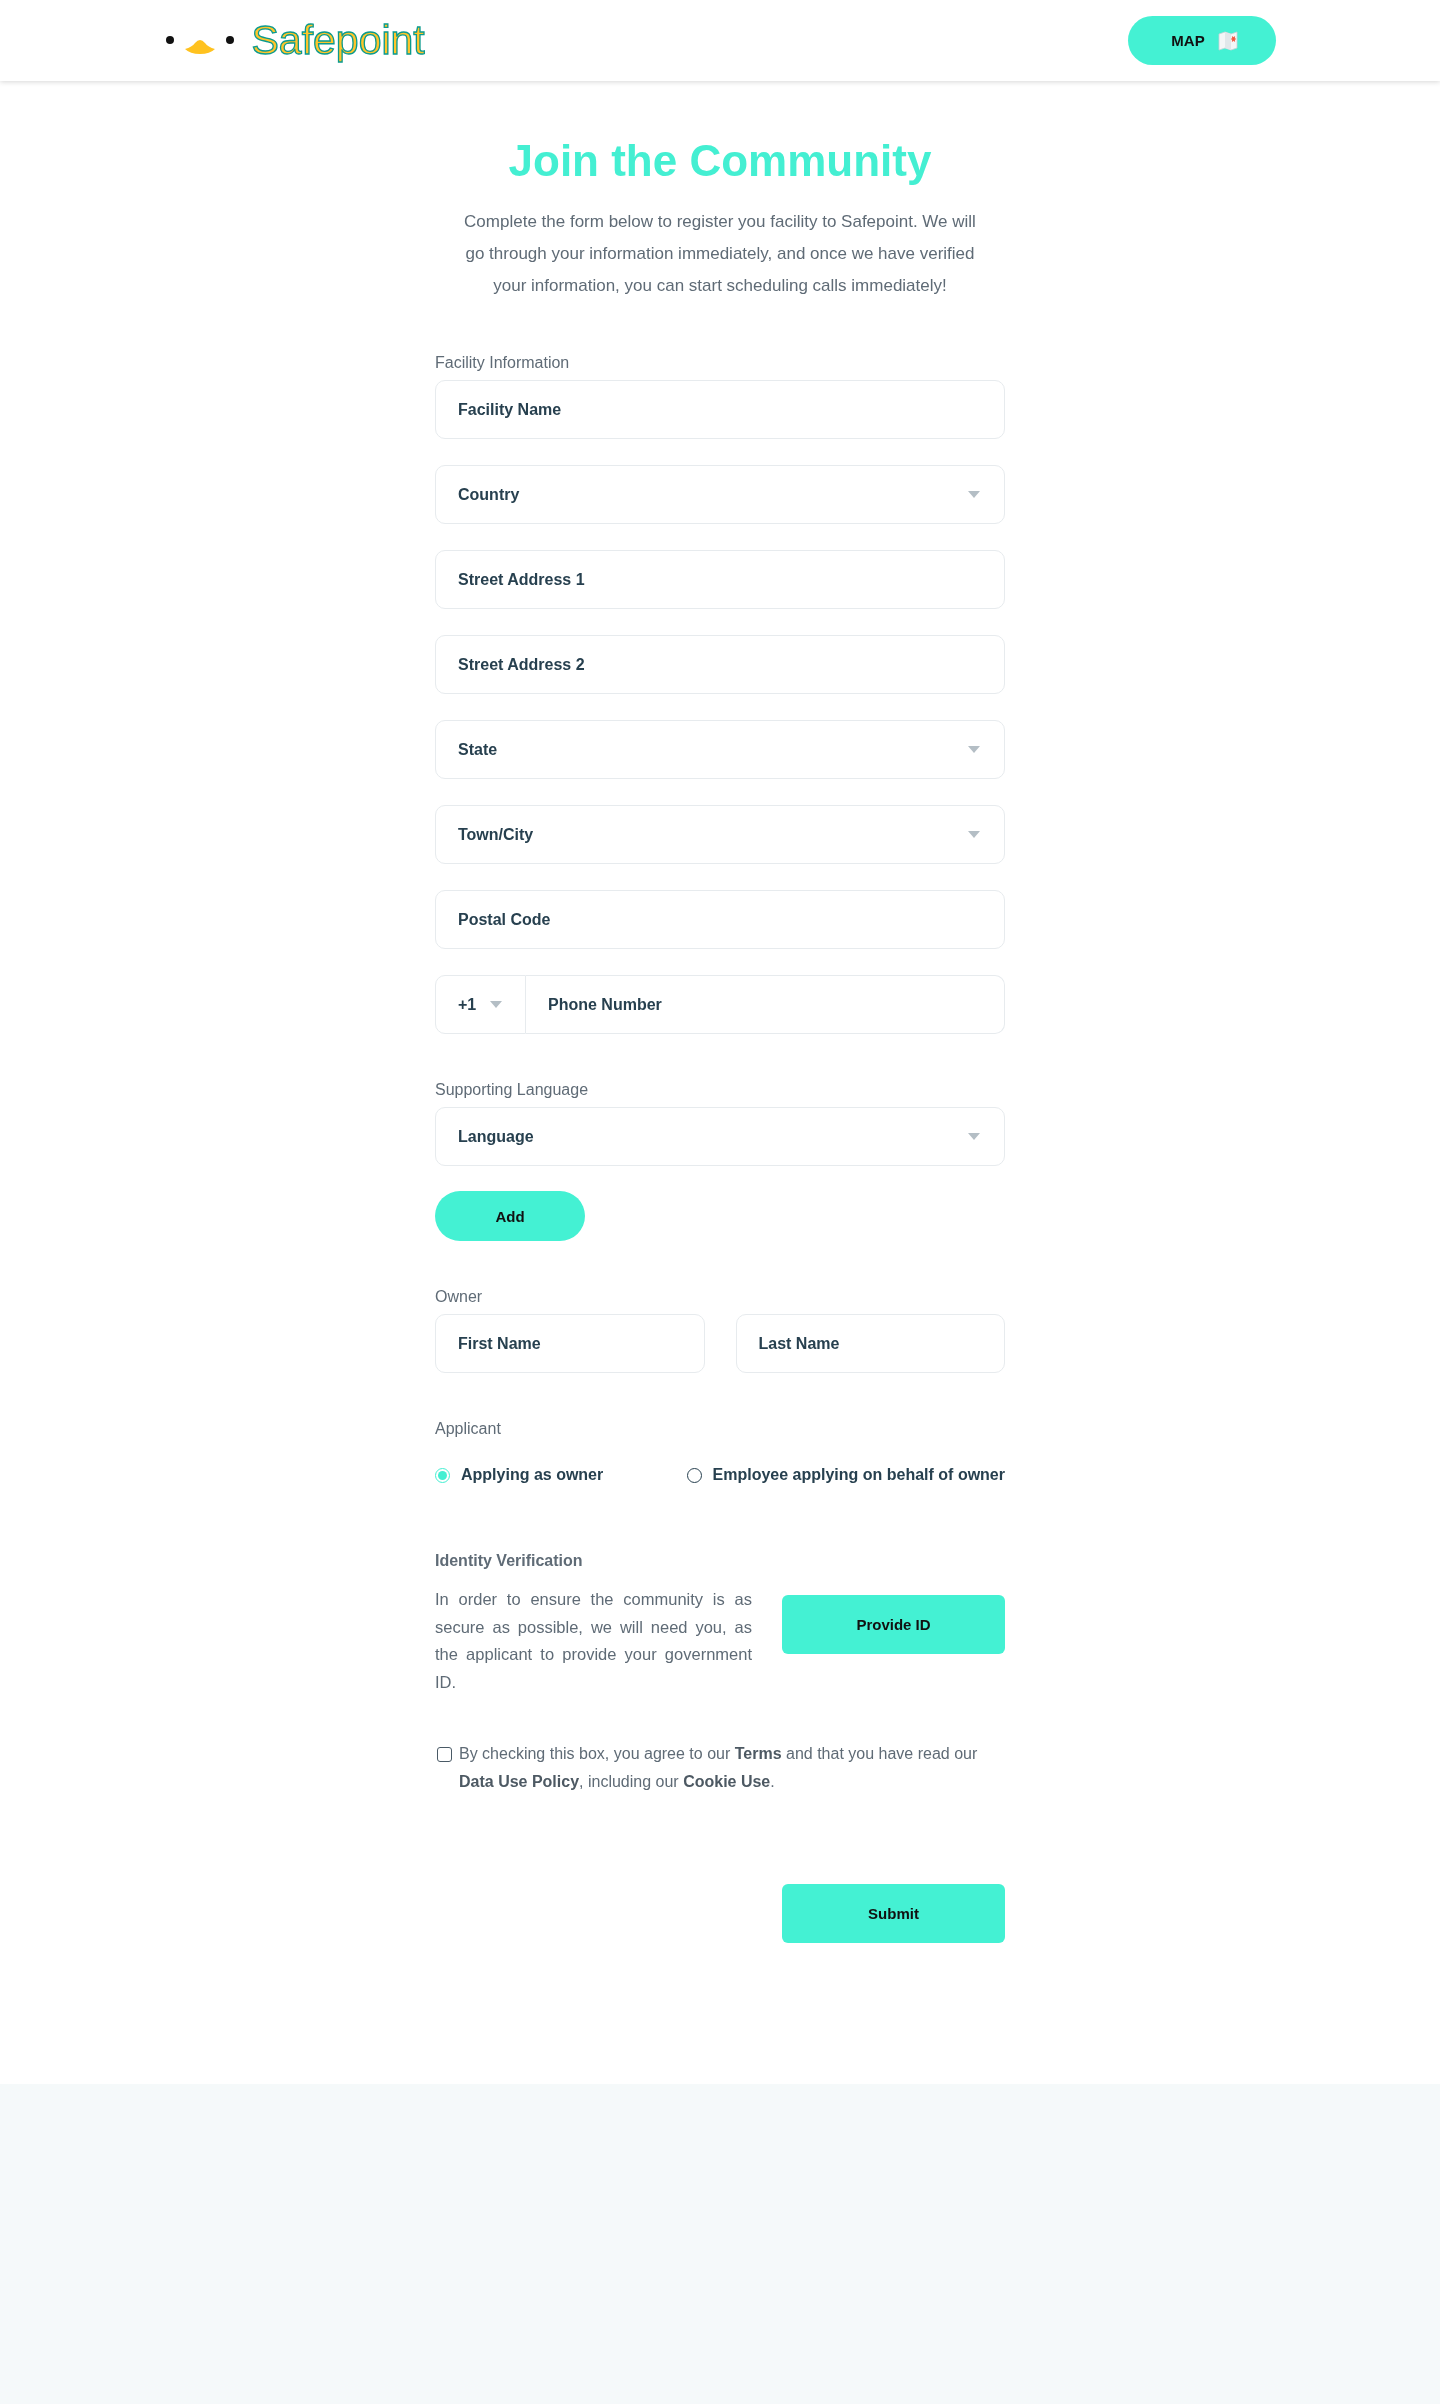 The width and height of the screenshot is (1440, 2404). What do you see at coordinates (444, 1754) in the screenshot?
I see `checkbox` at bounding box center [444, 1754].